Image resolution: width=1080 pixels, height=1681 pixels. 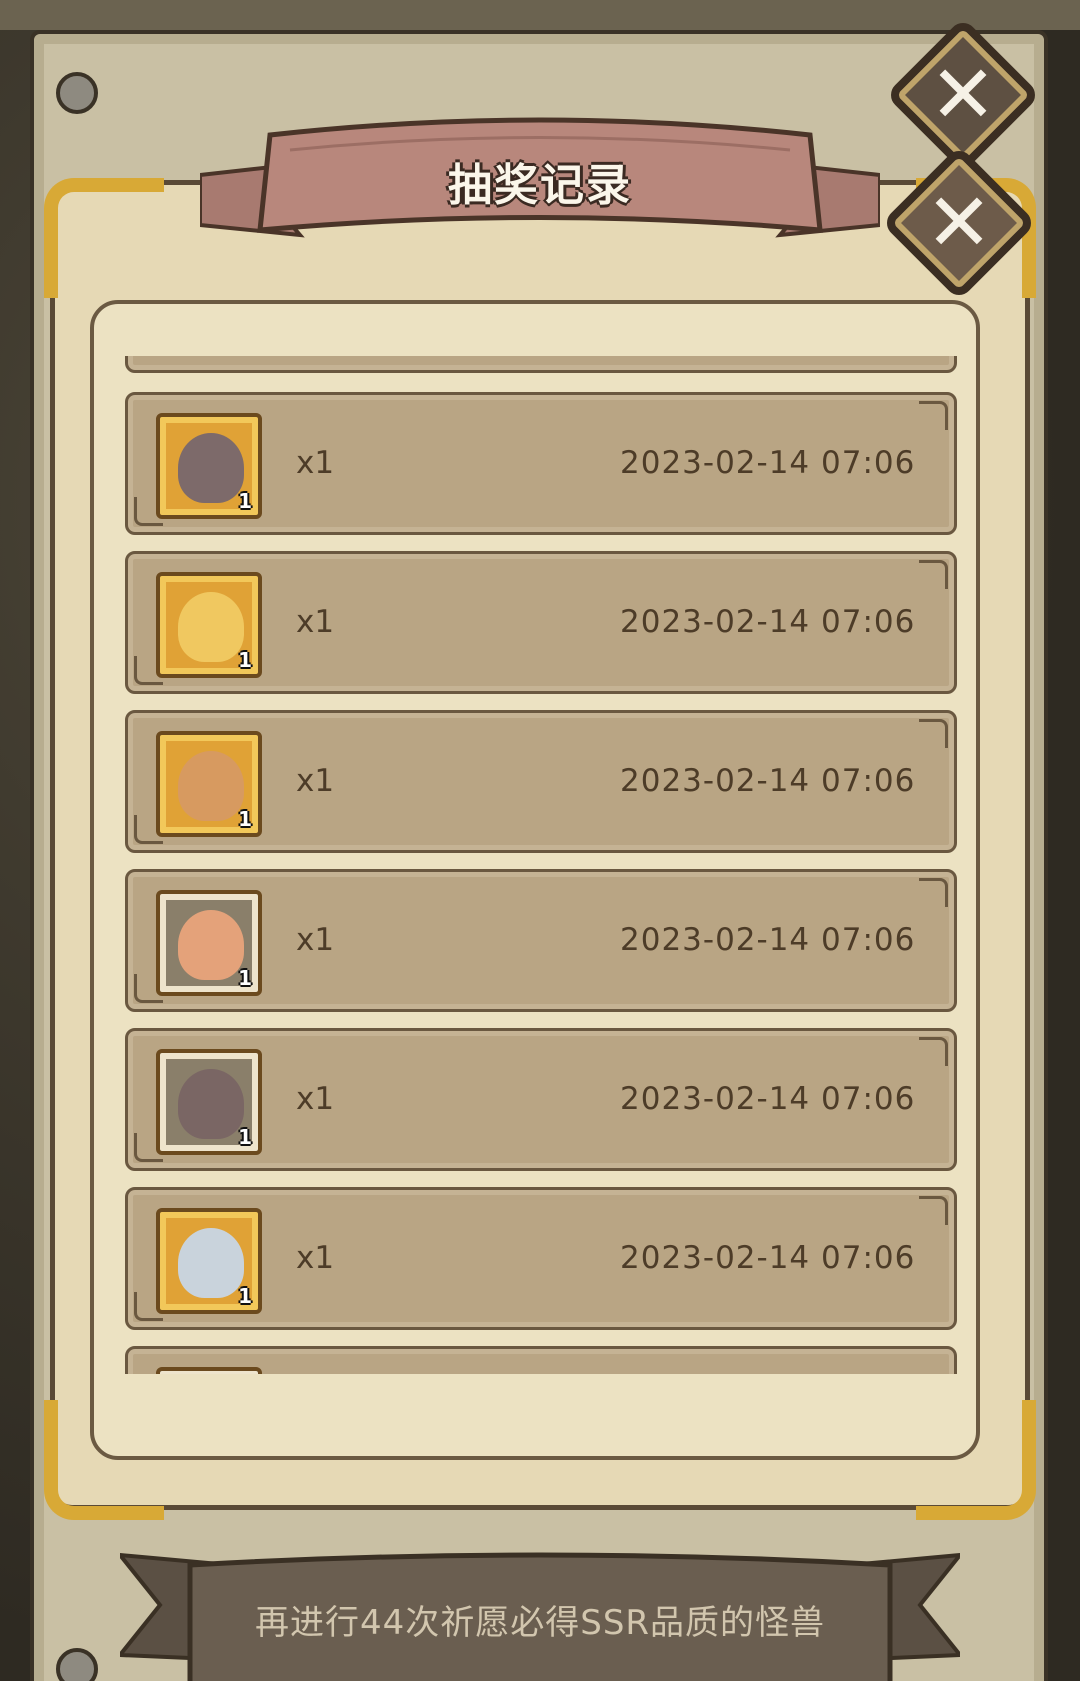 I want to click on stone-golem-avatar-icon: 1, so click(x=209, y=466).